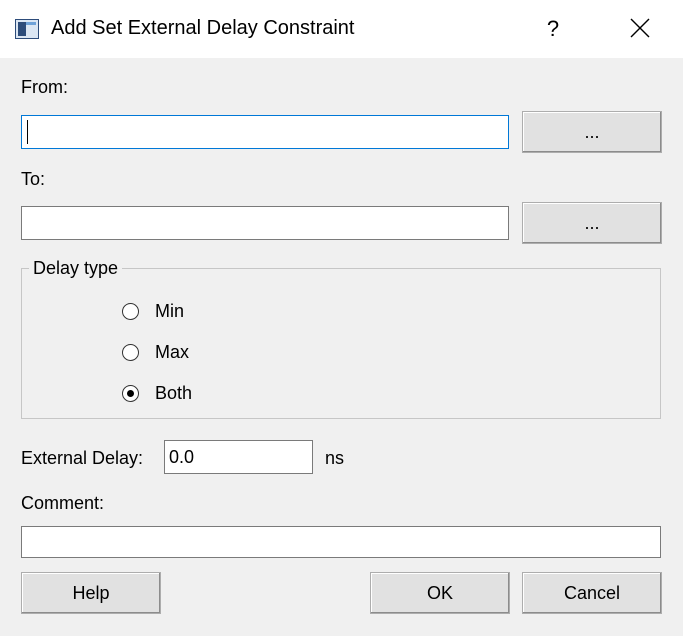 This screenshot has width=683, height=636. What do you see at coordinates (63, 503) in the screenshot?
I see `comment-label: Comment:` at bounding box center [63, 503].